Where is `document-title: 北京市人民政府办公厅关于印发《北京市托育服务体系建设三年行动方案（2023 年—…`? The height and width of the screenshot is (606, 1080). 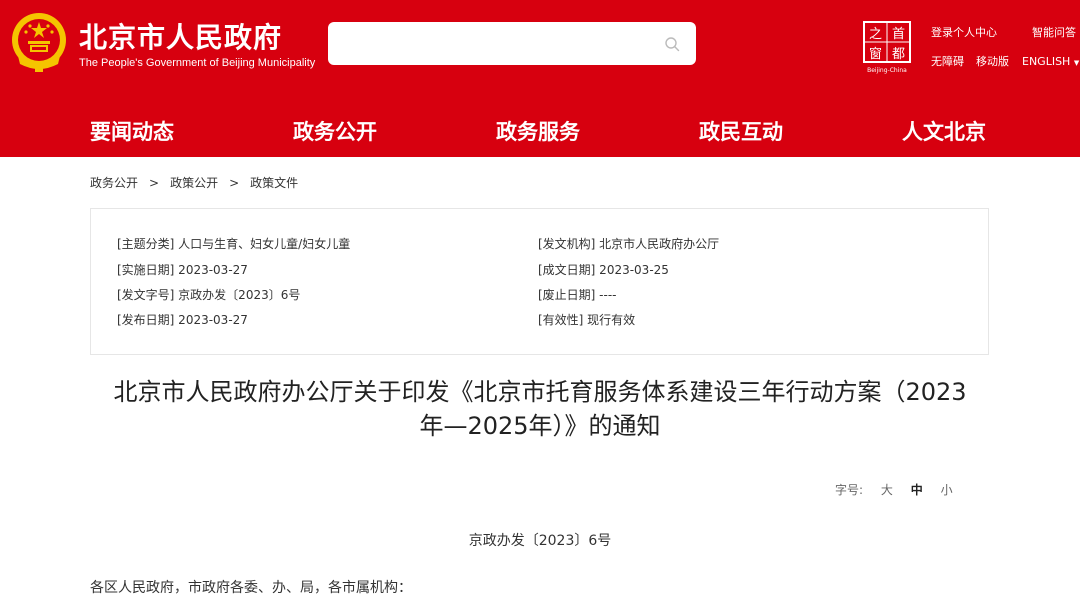 document-title: 北京市人民政府办公厅关于印发《北京市托育服务体系建设三年行动方案（2023 年—… is located at coordinates (540, 409).